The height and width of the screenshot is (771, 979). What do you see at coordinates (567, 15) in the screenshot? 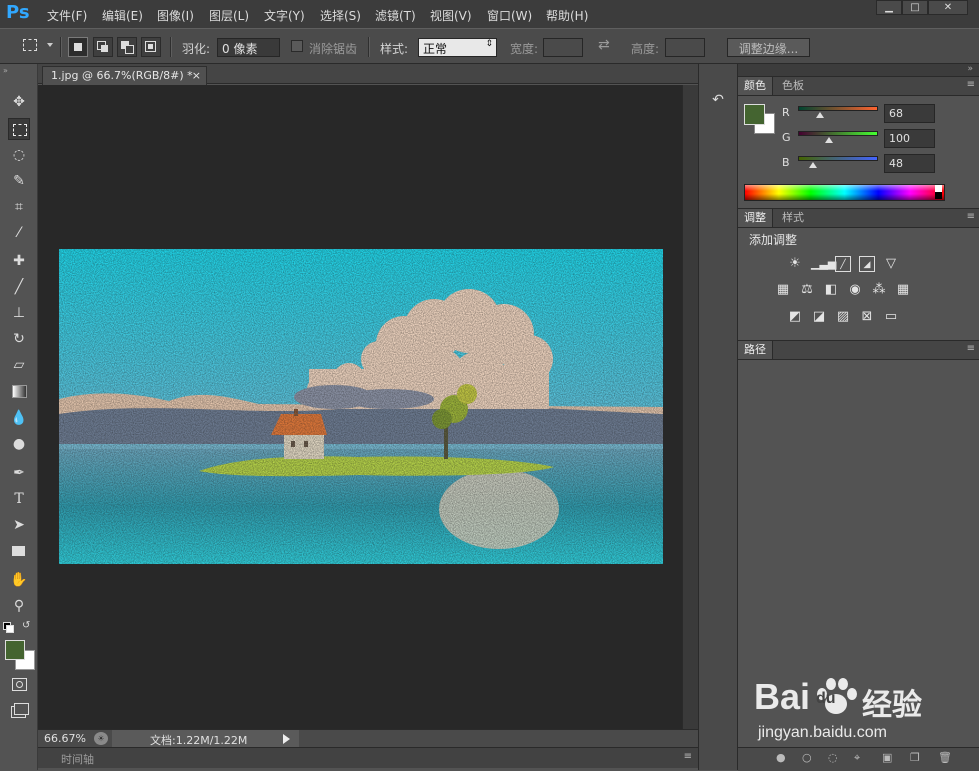
I see `menu-help: 帮助(H)` at bounding box center [567, 15].